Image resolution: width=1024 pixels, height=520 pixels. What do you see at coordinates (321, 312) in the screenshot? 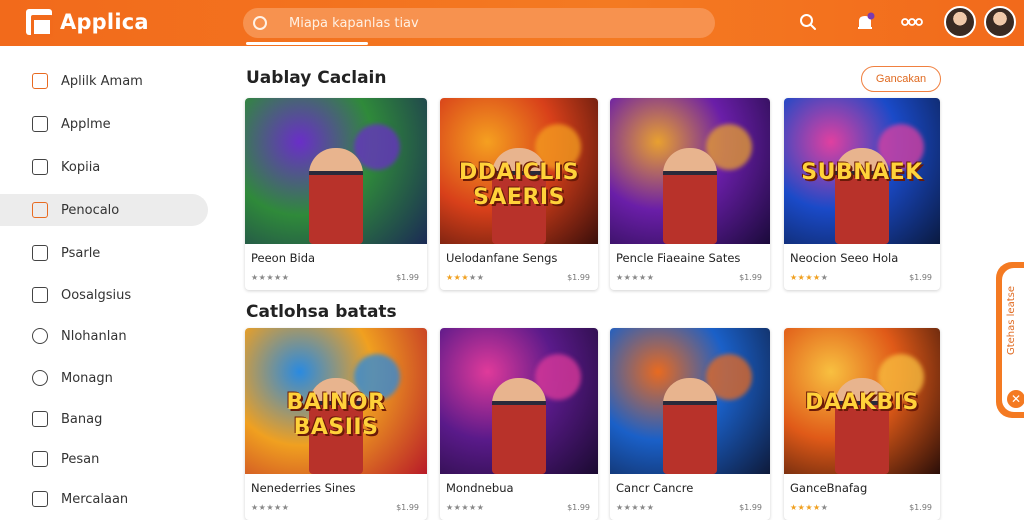
I see `section-title: Catlohsa batats` at bounding box center [321, 312].